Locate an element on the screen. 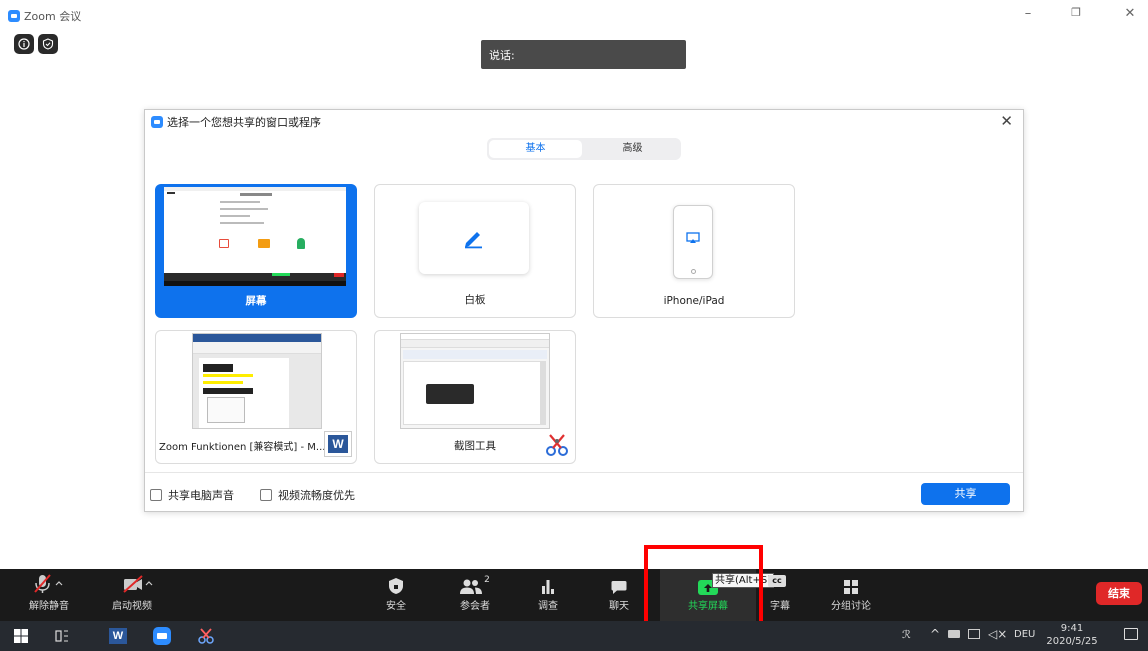 This screenshot has width=1148, height=651. share-tile-whiteboard: 白板 is located at coordinates (475, 251).